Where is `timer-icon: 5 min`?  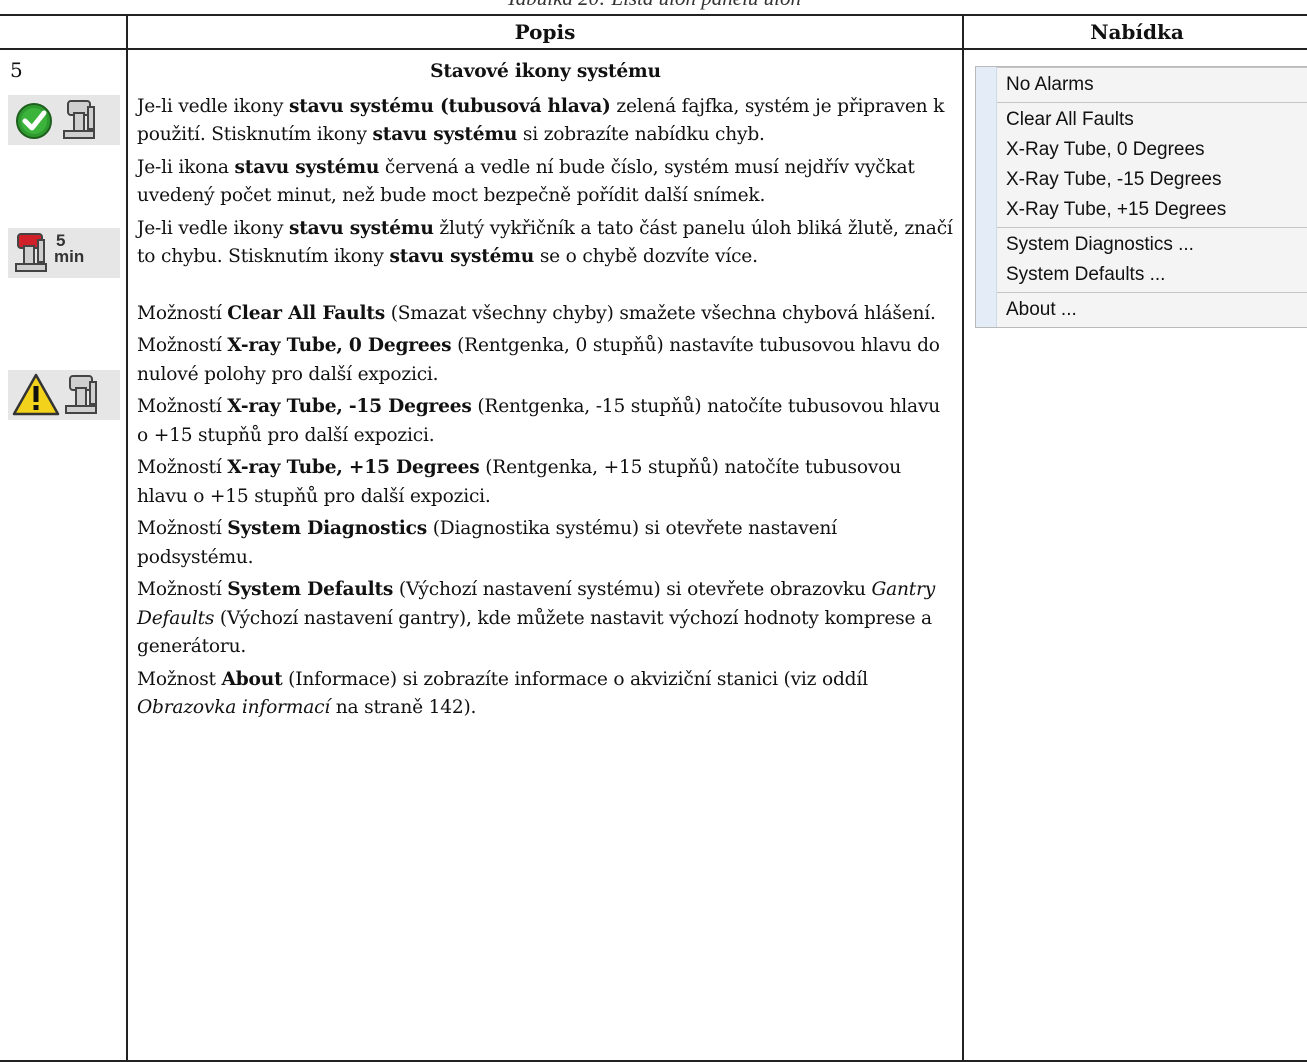
timer-icon: 5 min is located at coordinates (64, 253).